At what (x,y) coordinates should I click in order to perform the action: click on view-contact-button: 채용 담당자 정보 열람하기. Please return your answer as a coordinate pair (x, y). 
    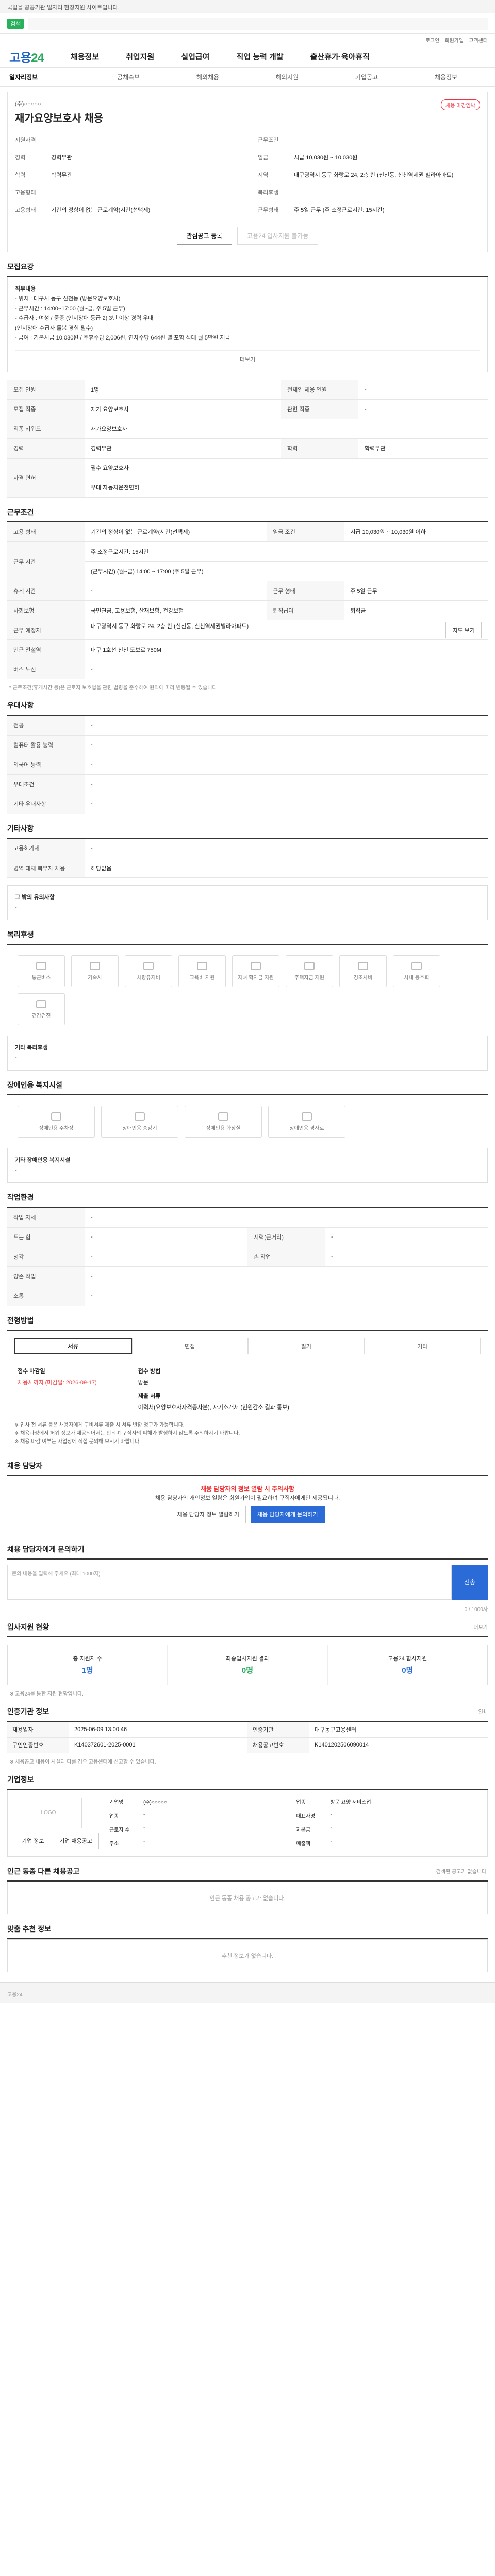
    Looking at the image, I should click on (208, 1514).